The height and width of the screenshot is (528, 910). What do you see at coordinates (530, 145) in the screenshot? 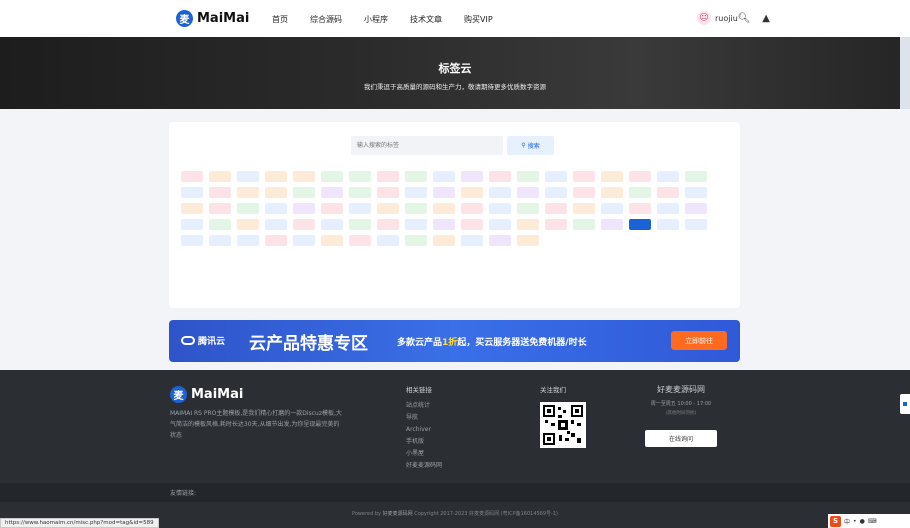
I see `tag-search-button: ⚲ 搜索` at bounding box center [530, 145].